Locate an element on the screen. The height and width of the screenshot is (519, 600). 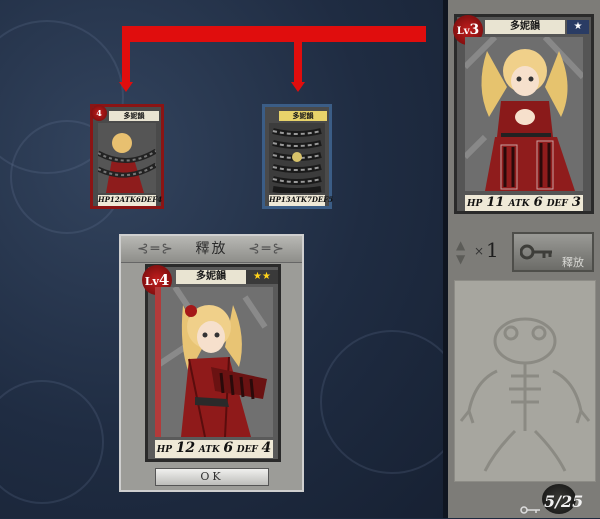
panel-title-text: 釋放 is located at coordinates (211, 249).